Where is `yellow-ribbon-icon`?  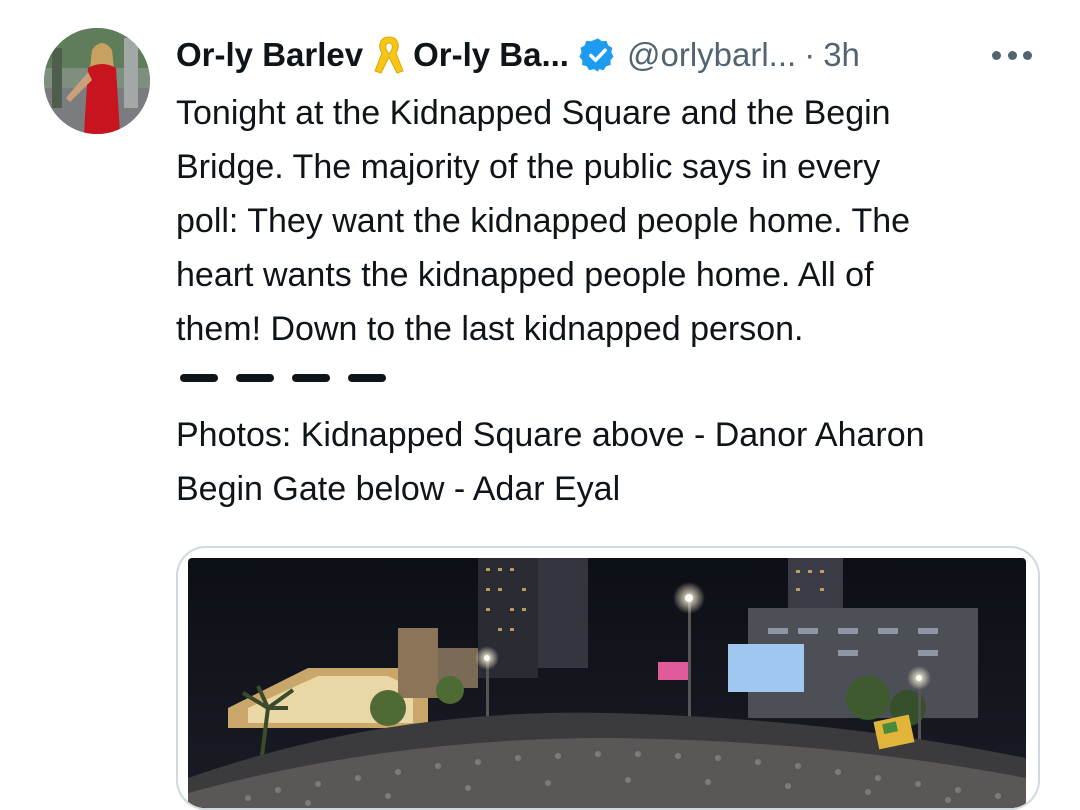 yellow-ribbon-icon is located at coordinates (389, 55).